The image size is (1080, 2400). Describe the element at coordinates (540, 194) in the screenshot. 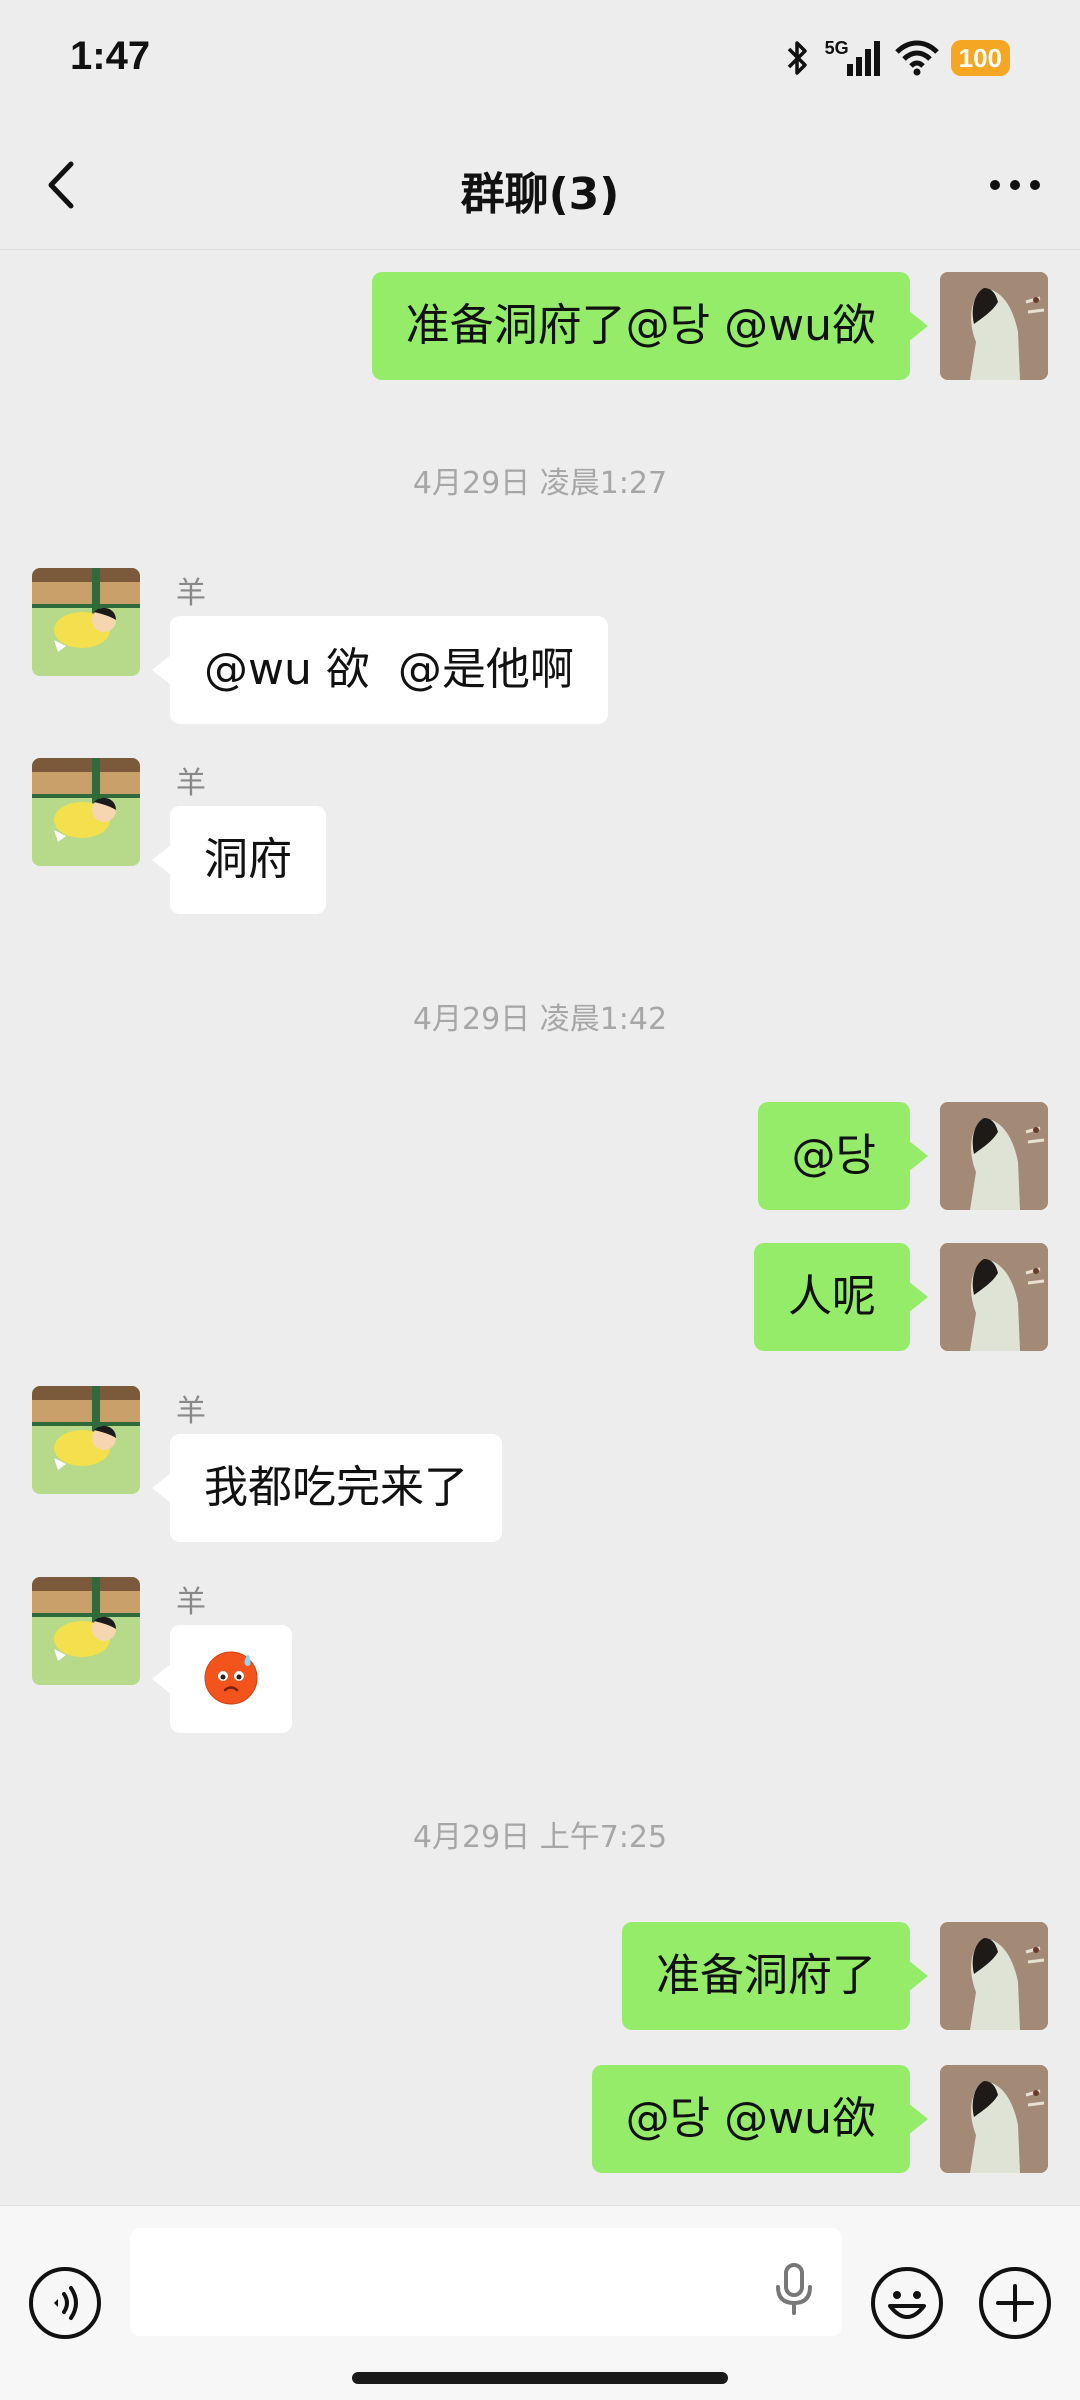

I see `chat-title: 群聊(3)` at that location.